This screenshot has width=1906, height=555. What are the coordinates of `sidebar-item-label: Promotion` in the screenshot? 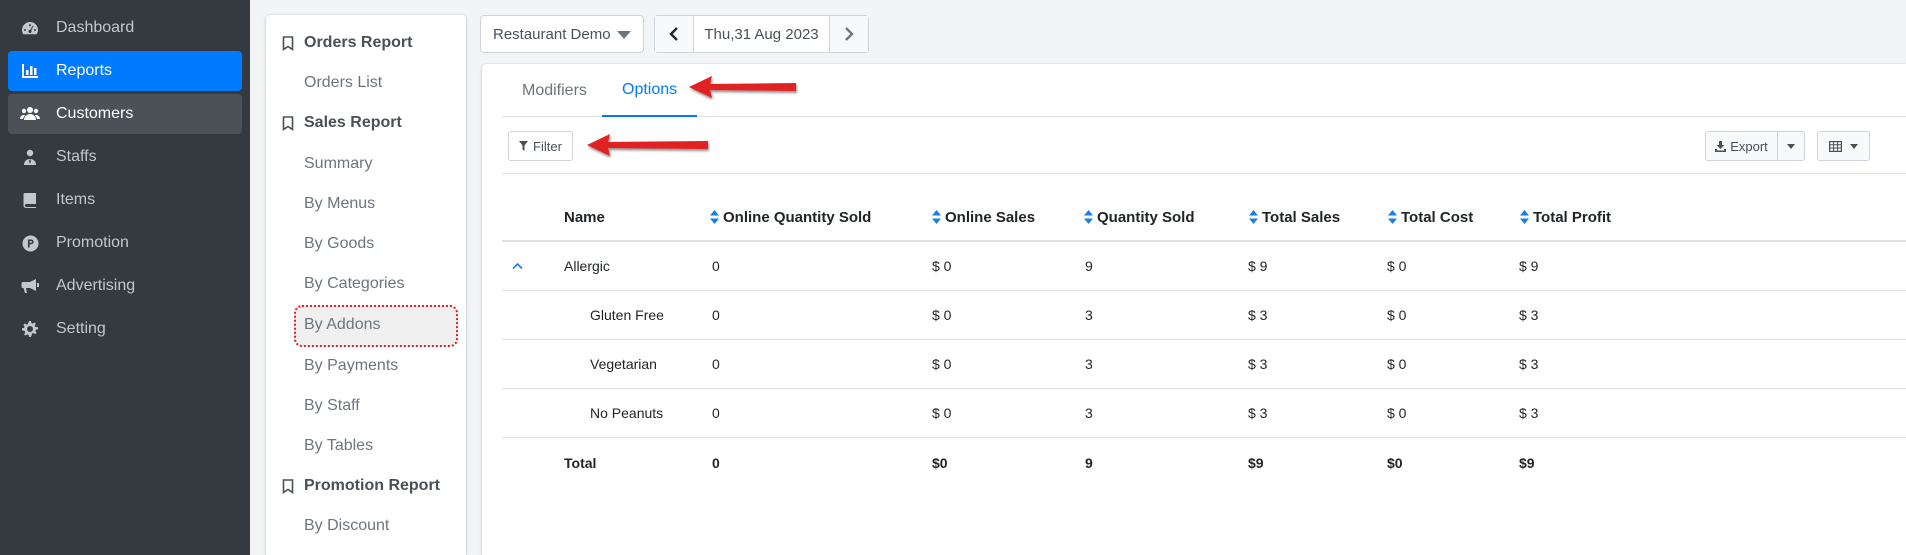 It's located at (92, 242).